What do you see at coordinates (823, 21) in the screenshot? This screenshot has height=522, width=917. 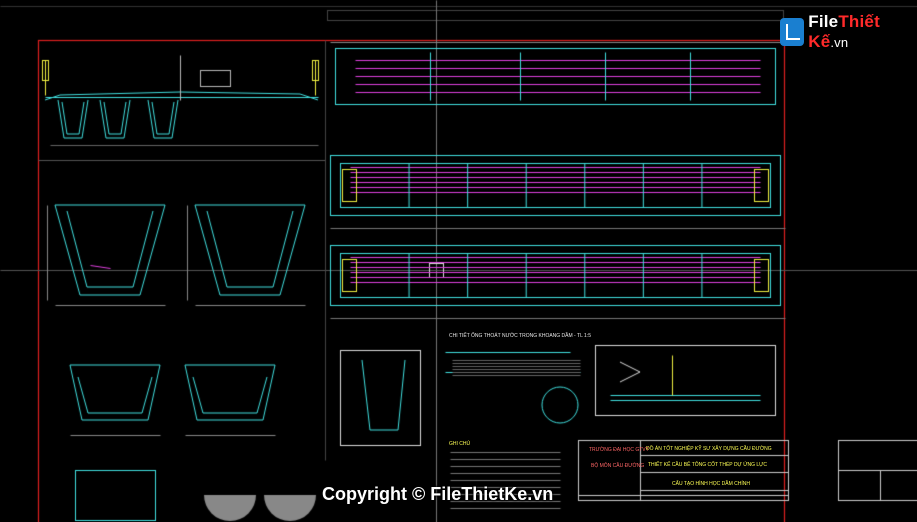 I see `logo-text-file: File` at bounding box center [823, 21].